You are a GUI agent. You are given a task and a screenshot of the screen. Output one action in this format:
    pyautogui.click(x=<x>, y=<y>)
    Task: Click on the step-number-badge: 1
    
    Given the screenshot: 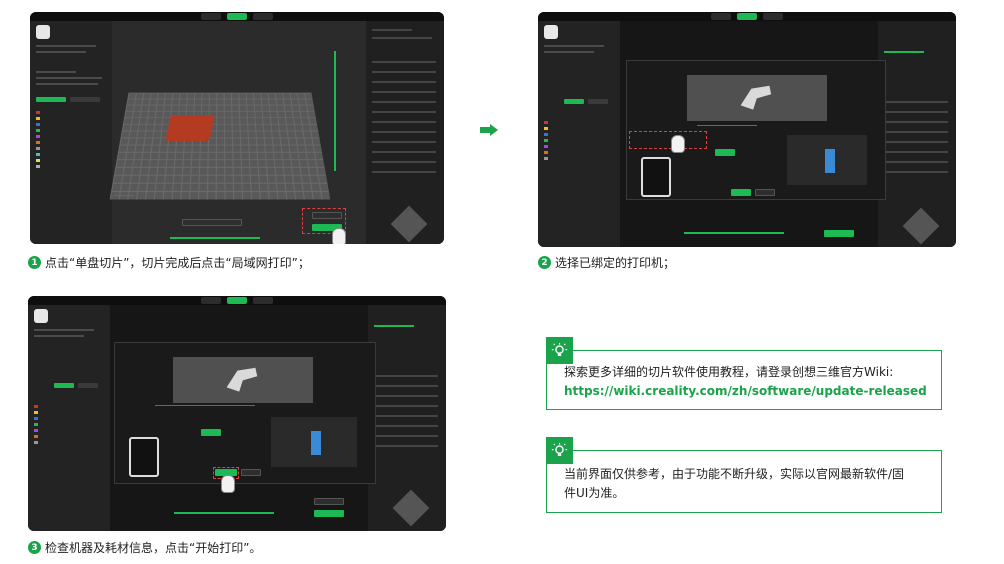 What is the action you would take?
    pyautogui.click(x=34, y=262)
    